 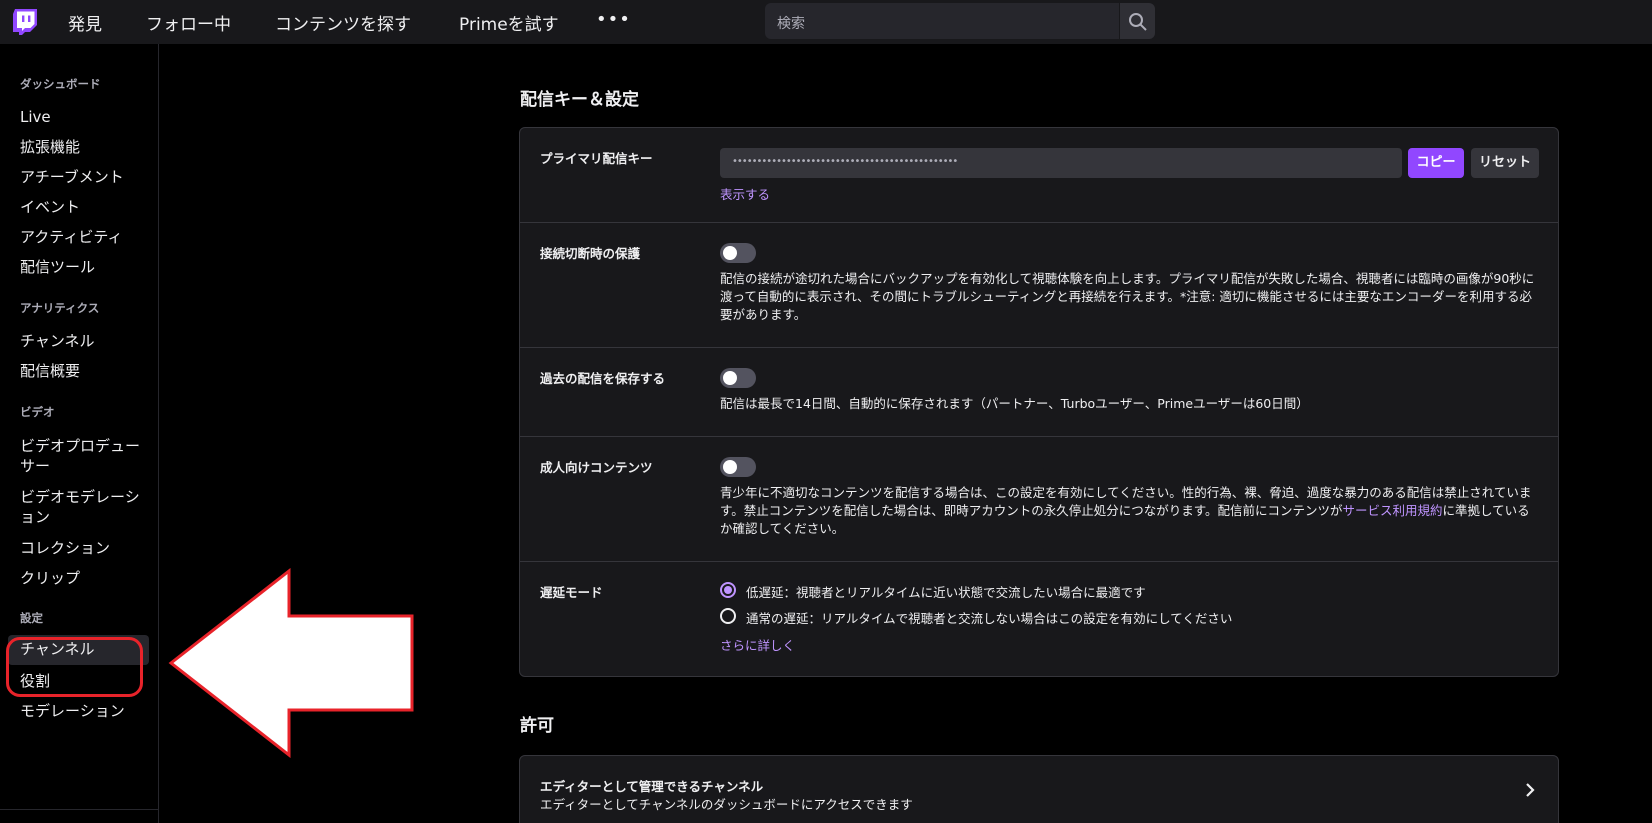 I want to click on disconnect-protection-toggle, so click(x=738, y=253).